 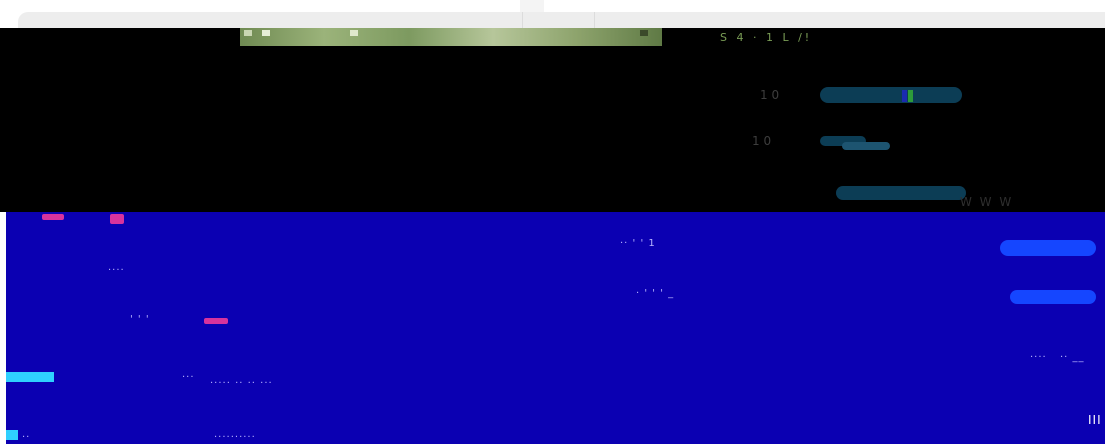 What do you see at coordinates (451, 37) in the screenshot?
I see `thumbnail-image` at bounding box center [451, 37].